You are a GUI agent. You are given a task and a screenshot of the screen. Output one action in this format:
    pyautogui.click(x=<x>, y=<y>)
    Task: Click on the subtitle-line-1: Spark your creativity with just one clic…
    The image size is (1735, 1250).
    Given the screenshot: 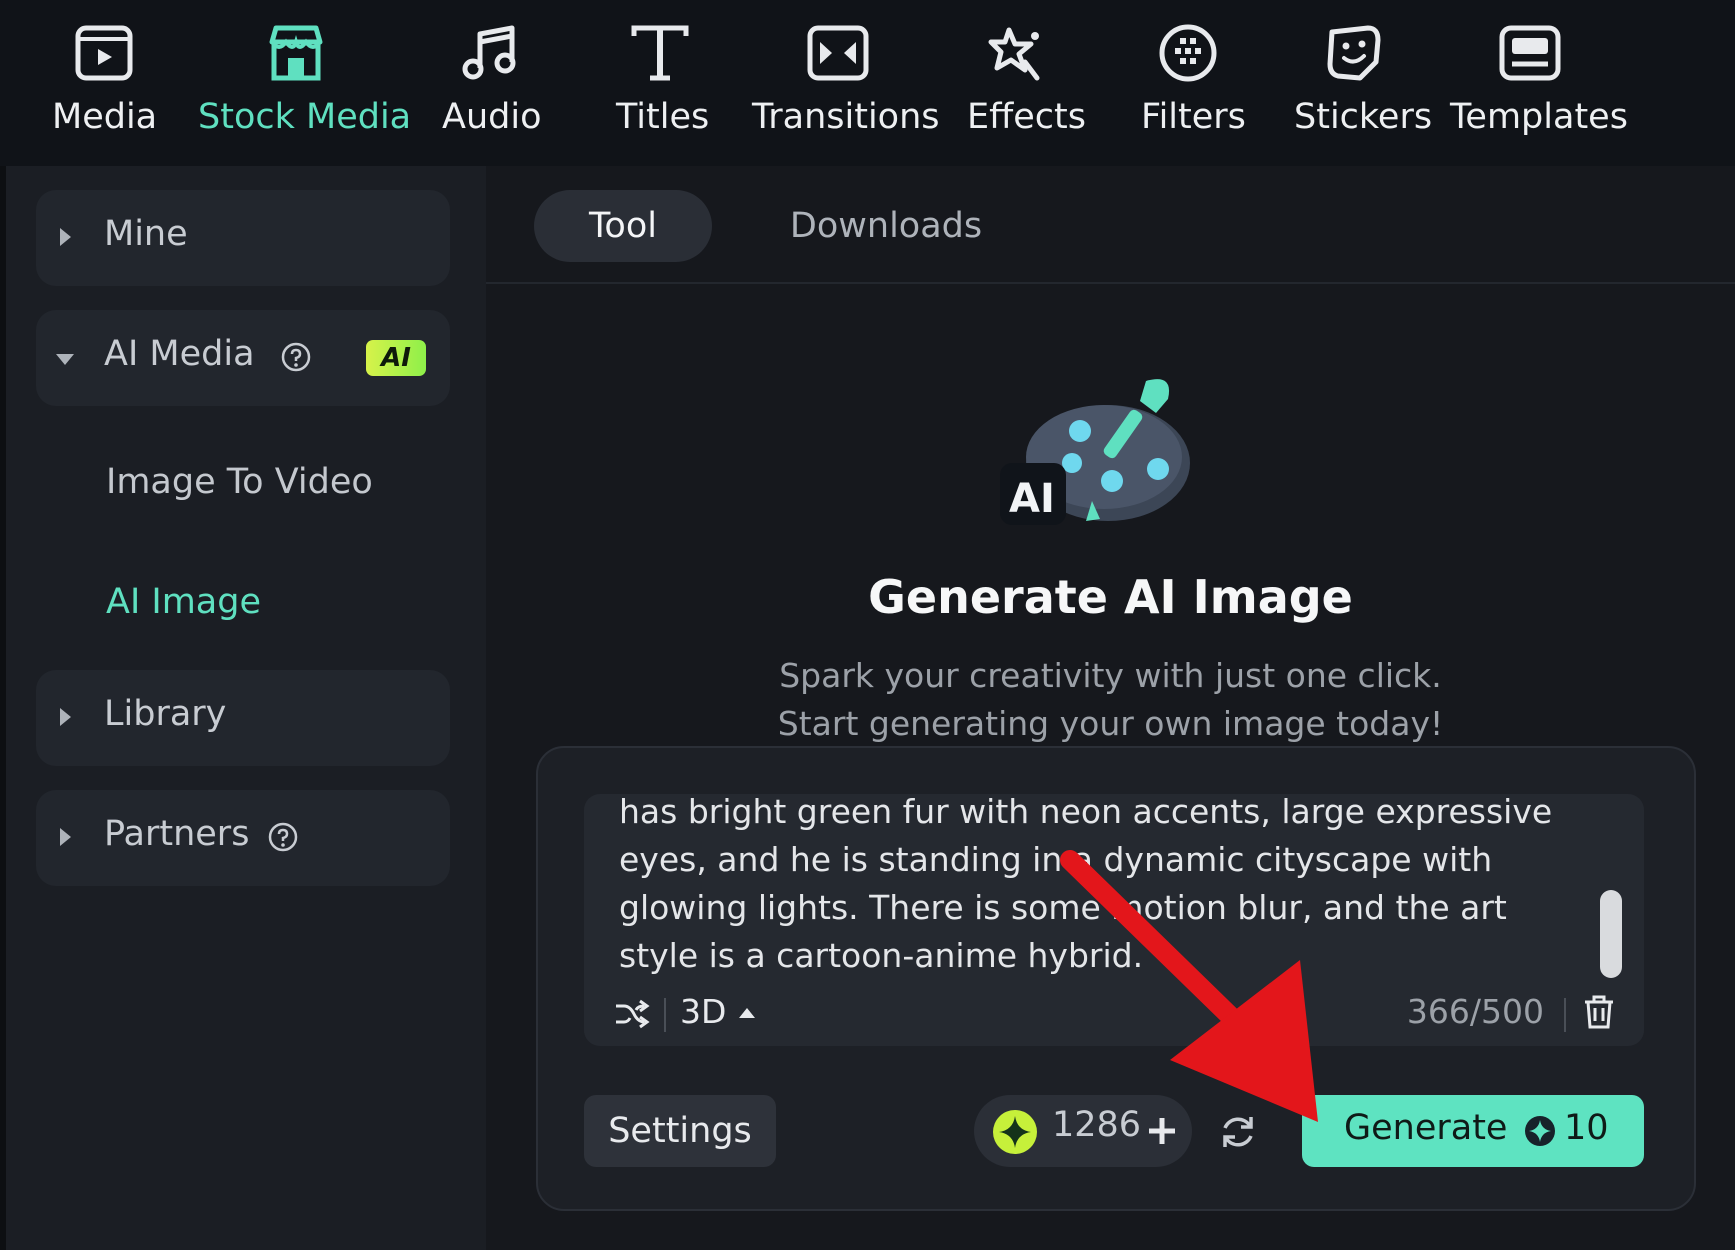 What is the action you would take?
    pyautogui.click(x=1110, y=675)
    